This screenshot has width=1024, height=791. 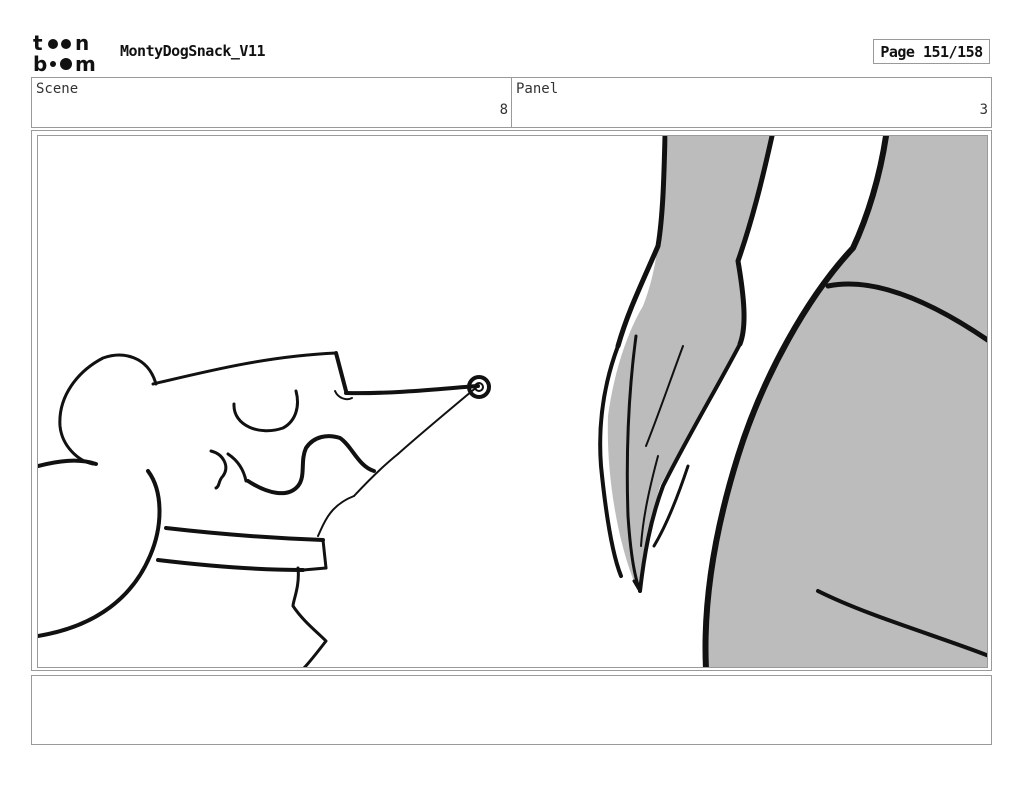 I want to click on scene-panel-info: Scene 8 Panel 3, so click(x=511, y=102).